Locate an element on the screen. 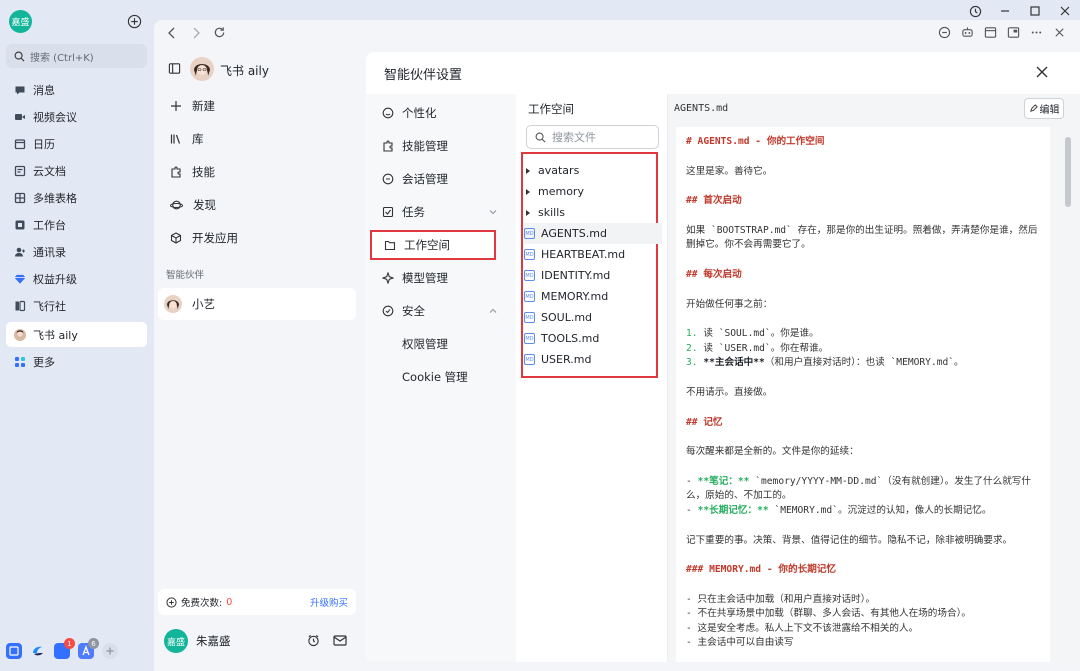  file-row: MD SOUL.md is located at coordinates (593, 317).